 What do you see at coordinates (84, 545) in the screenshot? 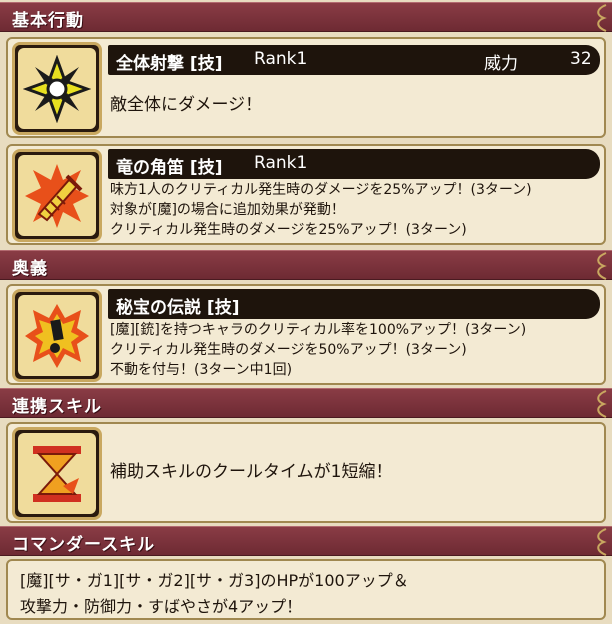
I see `section-title: コマンダースキル` at bounding box center [84, 545].